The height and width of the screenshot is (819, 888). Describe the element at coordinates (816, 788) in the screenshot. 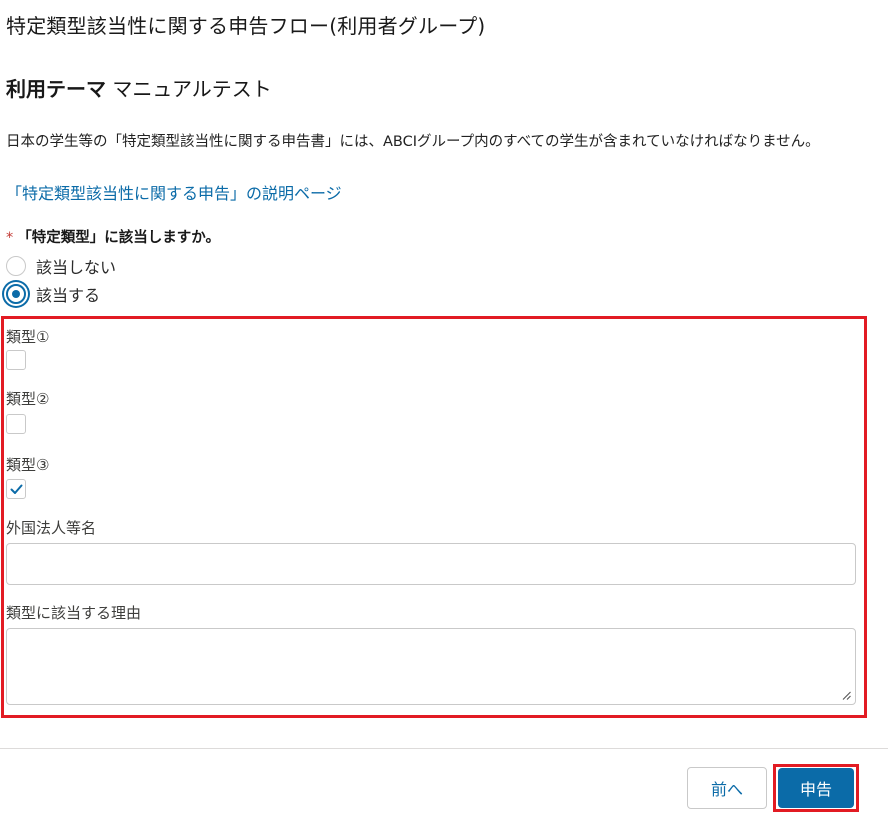

I see `submit-button: 申告` at that location.